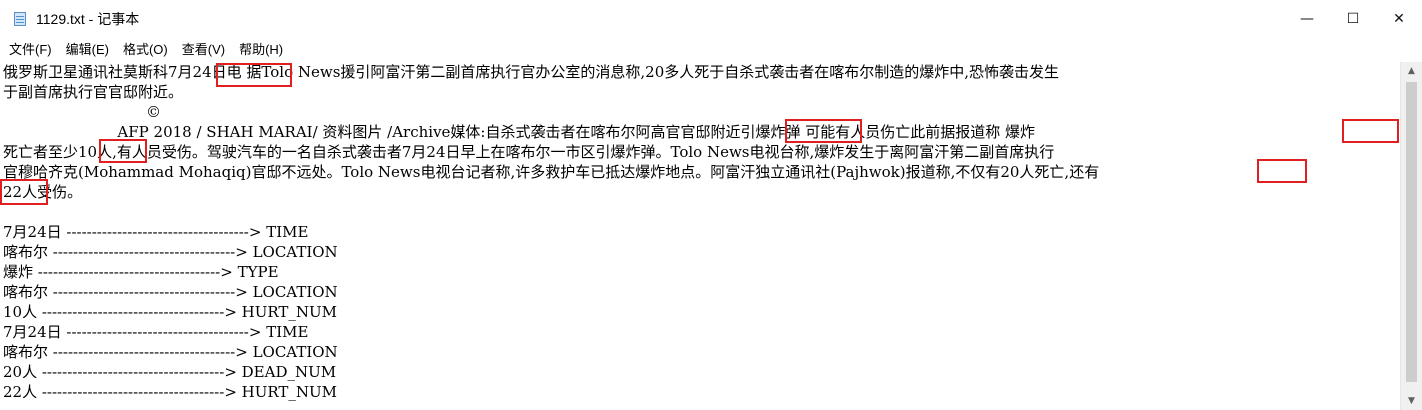 Image resolution: width=1422 pixels, height=410 pixels. Describe the element at coordinates (1411, 401) in the screenshot. I see `scroll-down-icon: ▼` at that location.